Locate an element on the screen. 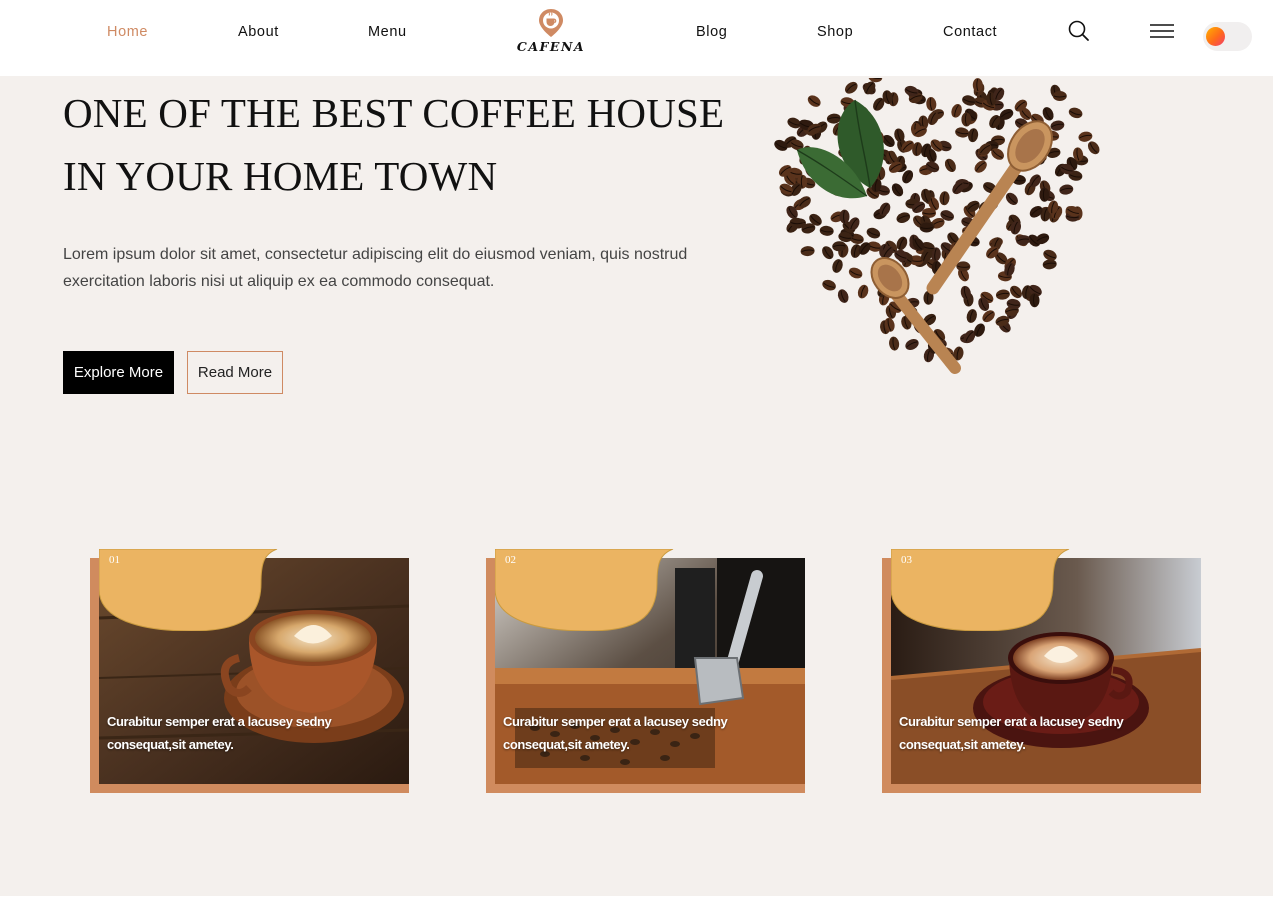 This screenshot has height=898, width=1275. hamburger-menu-icon is located at coordinates (1162, 31).